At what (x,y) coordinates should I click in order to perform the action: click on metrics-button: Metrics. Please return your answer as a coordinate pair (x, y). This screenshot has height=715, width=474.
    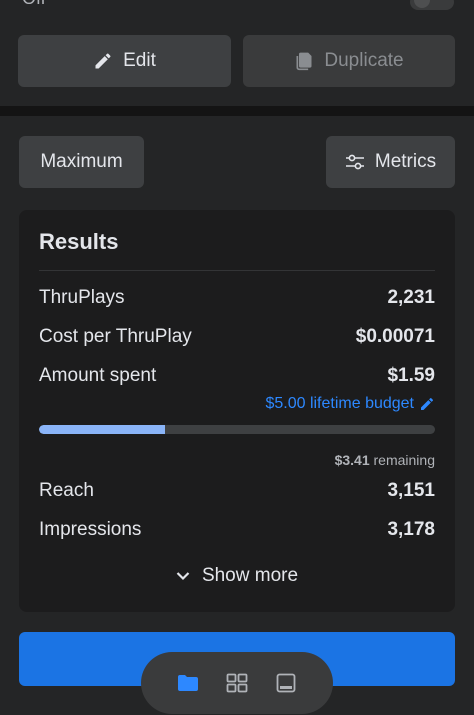
    Looking at the image, I should click on (390, 162).